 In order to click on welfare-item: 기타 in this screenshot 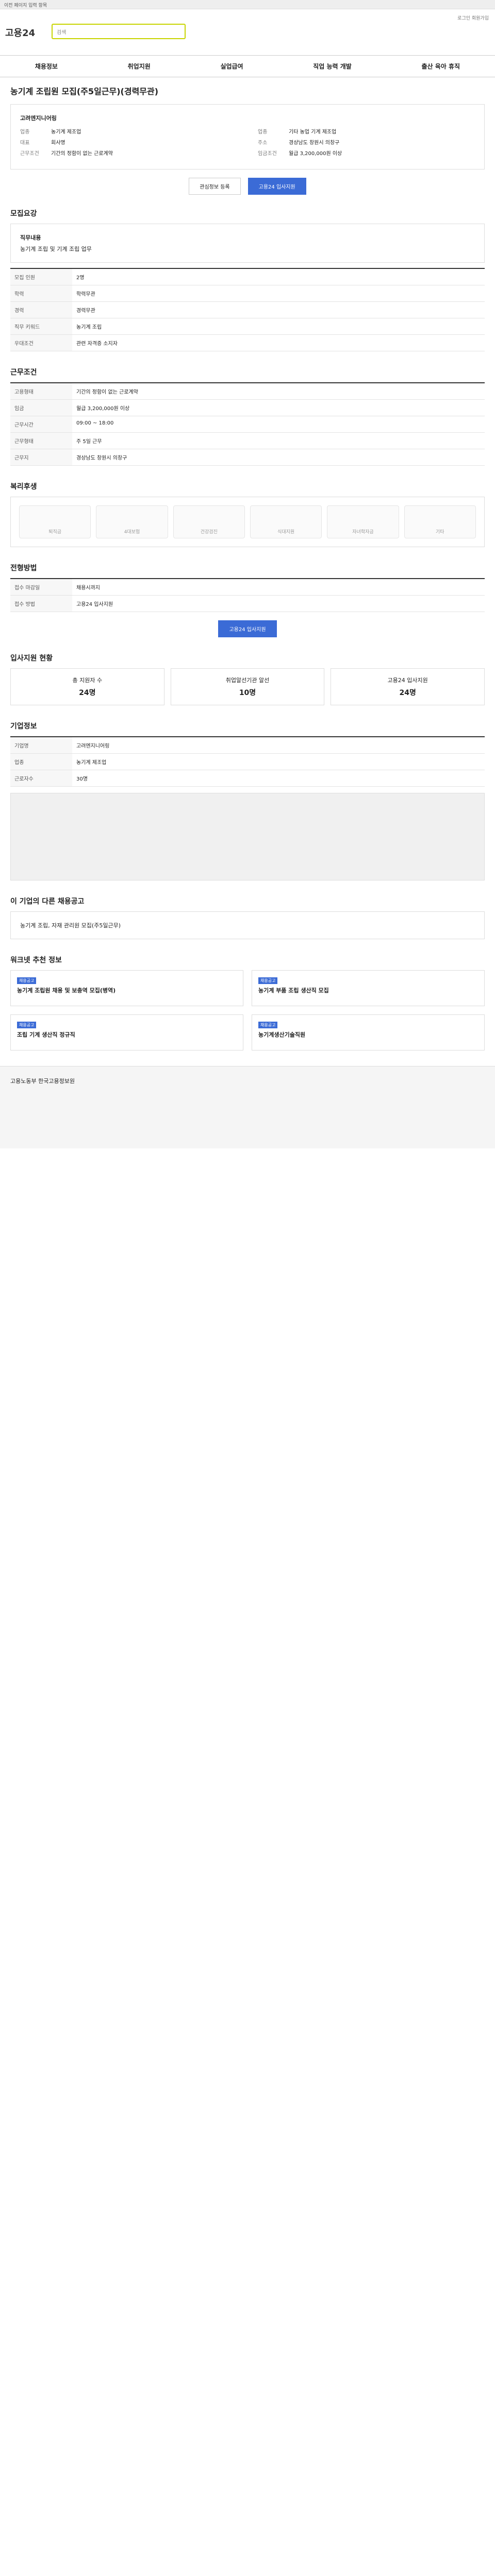, I will do `click(440, 521)`.